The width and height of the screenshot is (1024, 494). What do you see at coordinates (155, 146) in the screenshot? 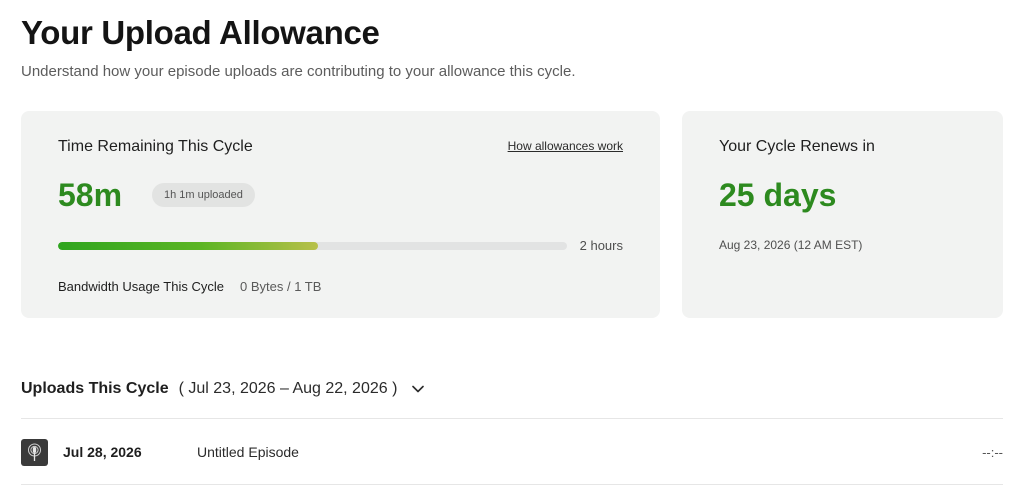
I see `time-remaining-heading: Time Remaining This Cycle` at bounding box center [155, 146].